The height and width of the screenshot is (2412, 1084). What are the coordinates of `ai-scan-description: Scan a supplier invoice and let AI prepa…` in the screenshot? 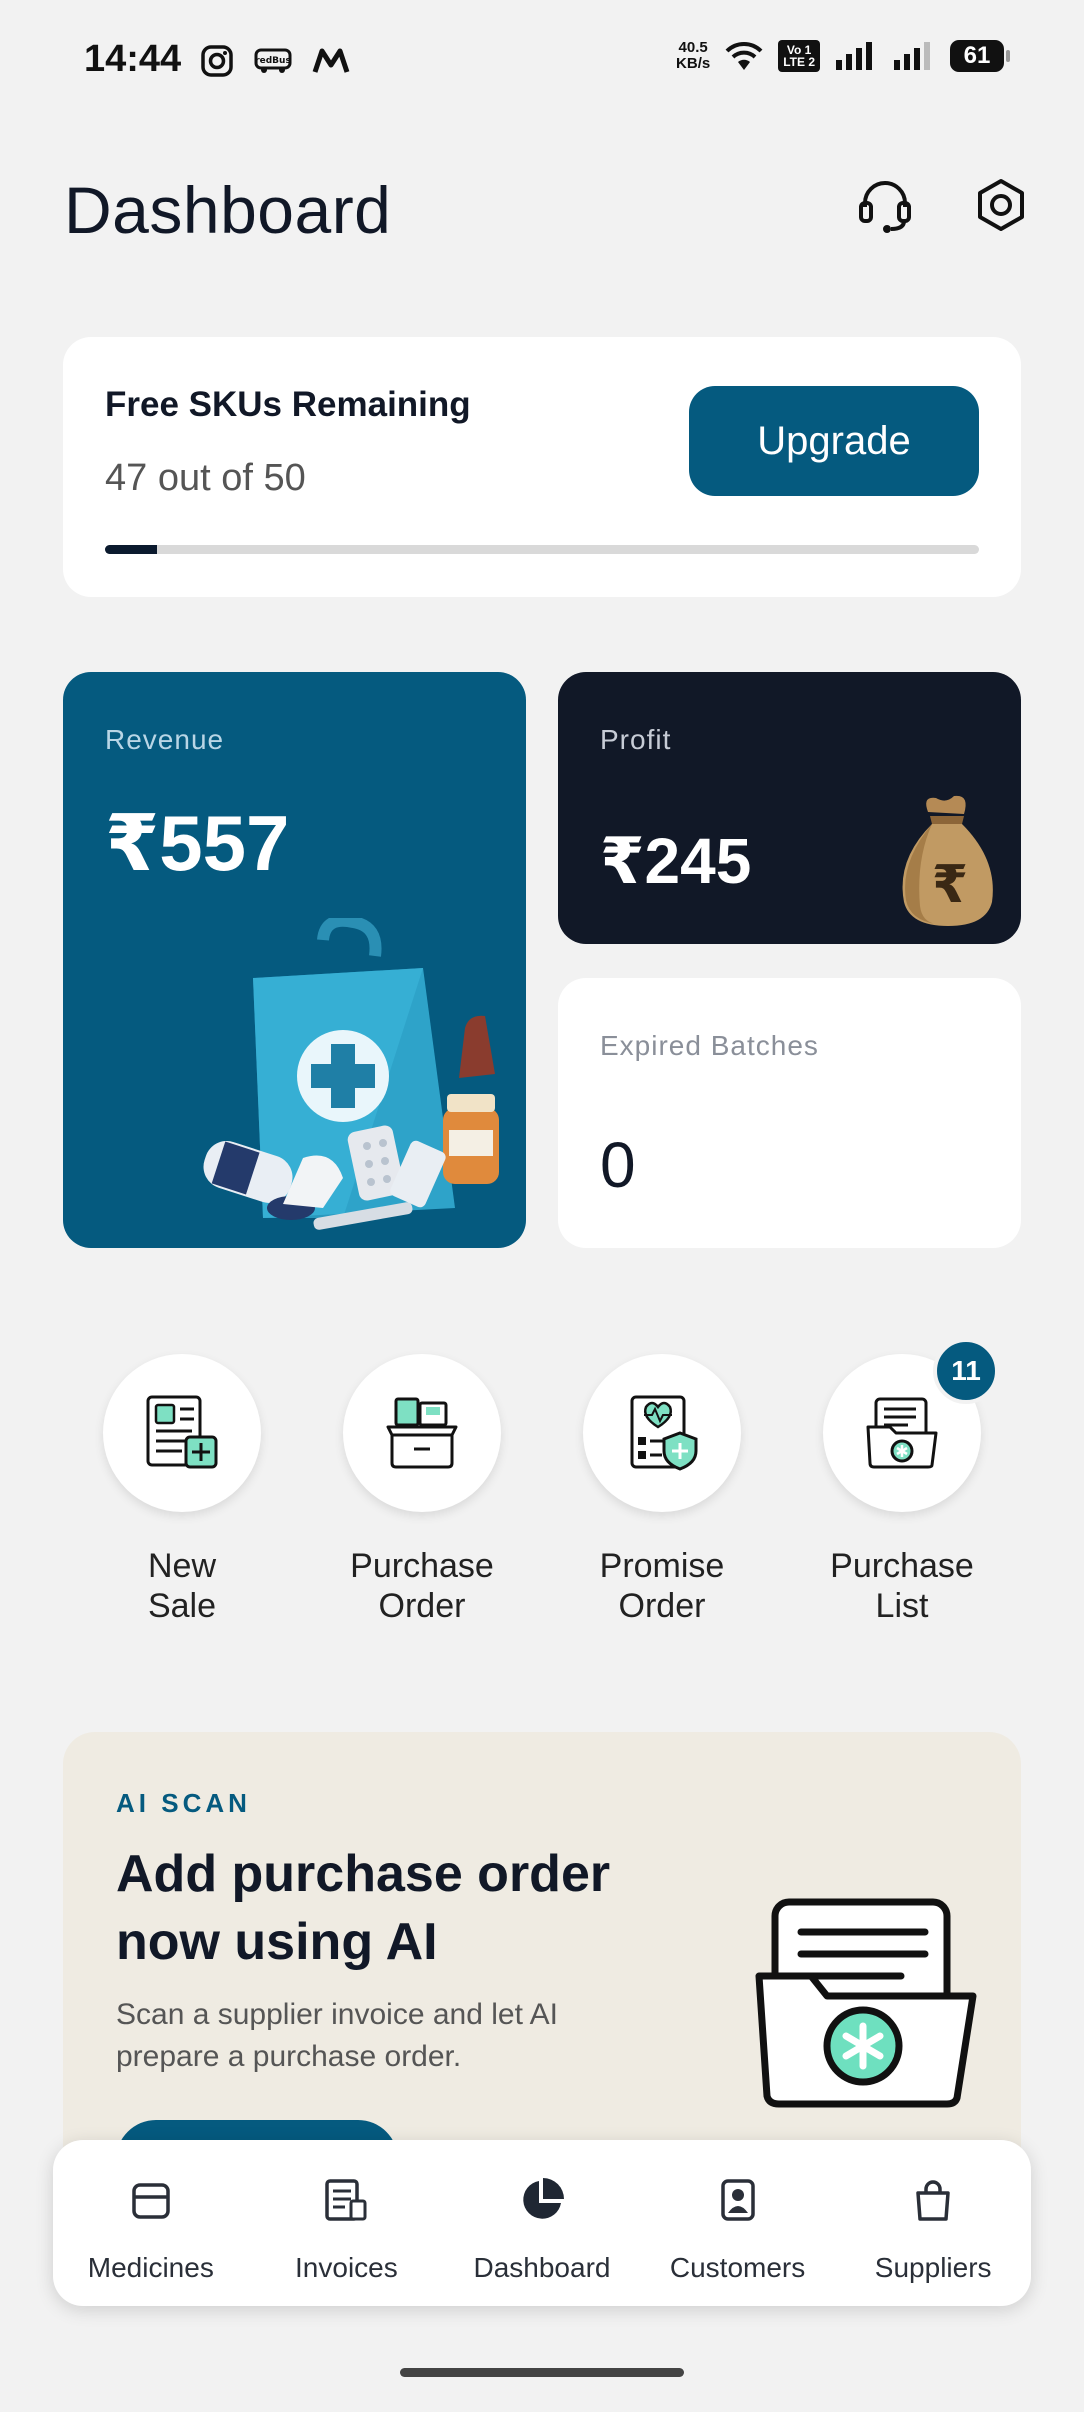 It's located at (337, 2035).